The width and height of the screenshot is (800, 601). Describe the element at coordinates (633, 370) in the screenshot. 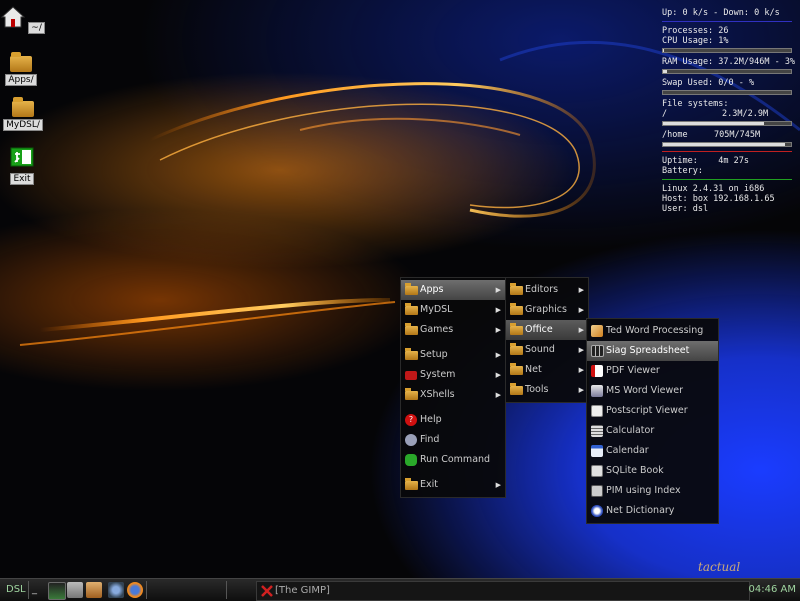

I see `menu-item-label: PDF Viewer` at that location.